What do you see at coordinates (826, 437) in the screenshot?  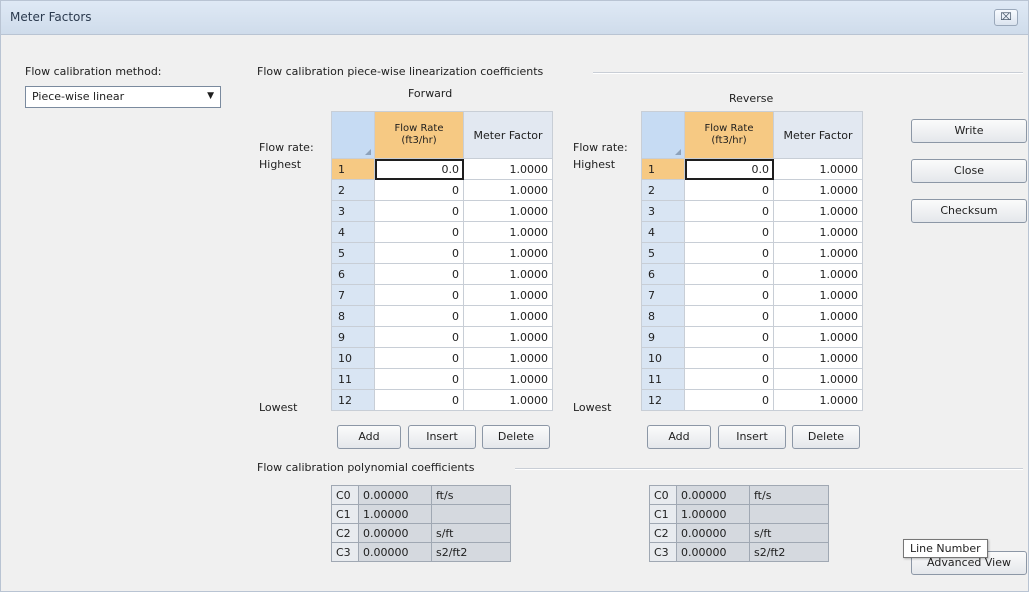 I see `reverse-delete-button: Delete` at bounding box center [826, 437].